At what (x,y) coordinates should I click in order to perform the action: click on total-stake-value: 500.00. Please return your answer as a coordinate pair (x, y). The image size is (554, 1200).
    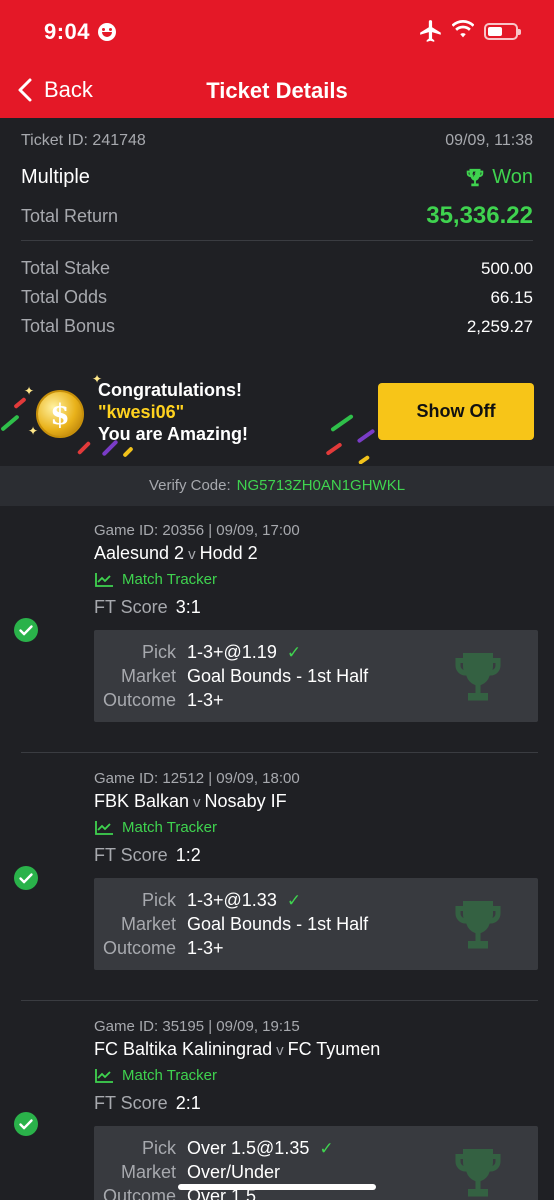
    Looking at the image, I should click on (507, 268).